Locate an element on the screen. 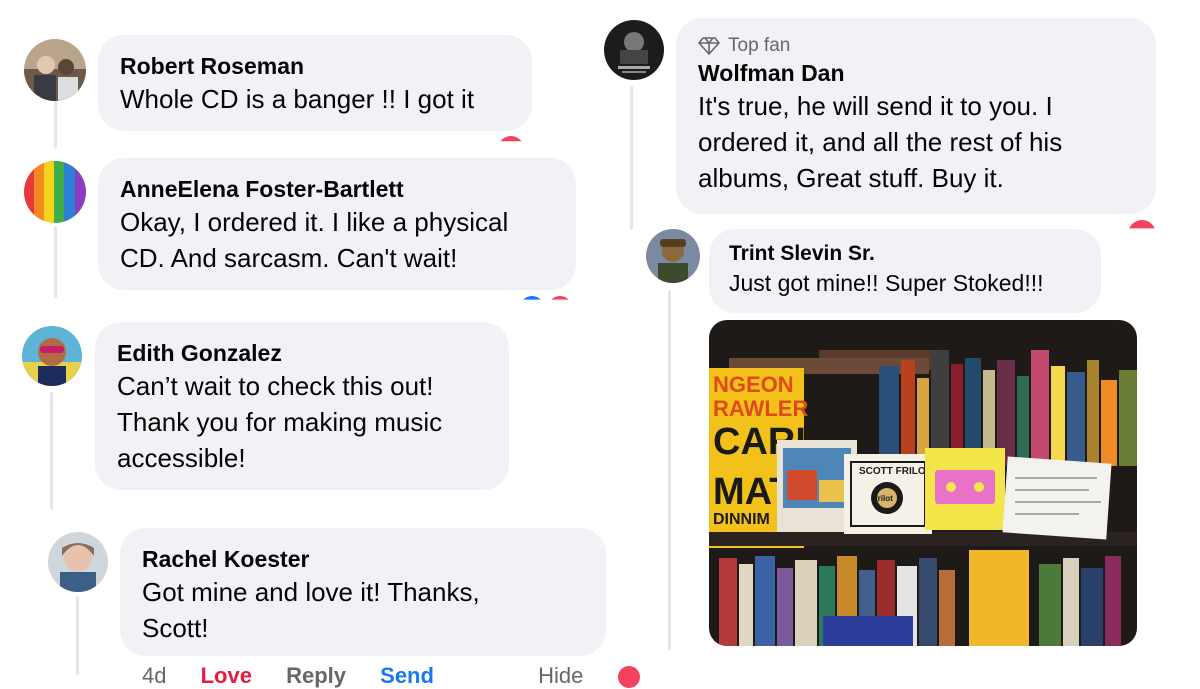 Image resolution: width=1200 pixels, height=689 pixels. diamond-icon is located at coordinates (709, 46).